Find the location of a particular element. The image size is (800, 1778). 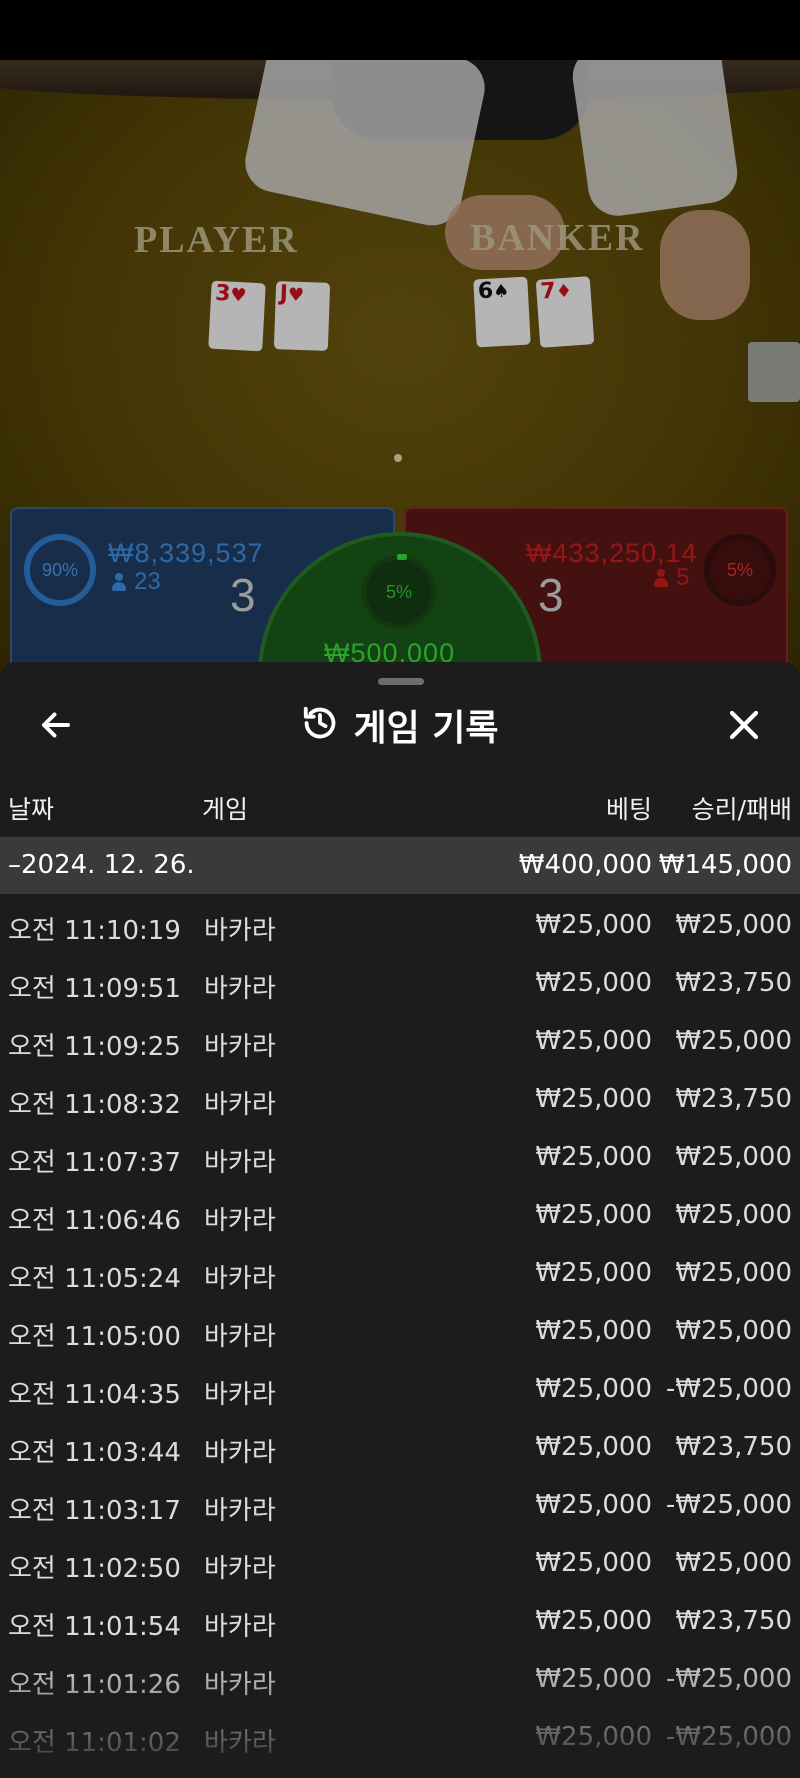

tie-percent-ring: 5% is located at coordinates (399, 591).